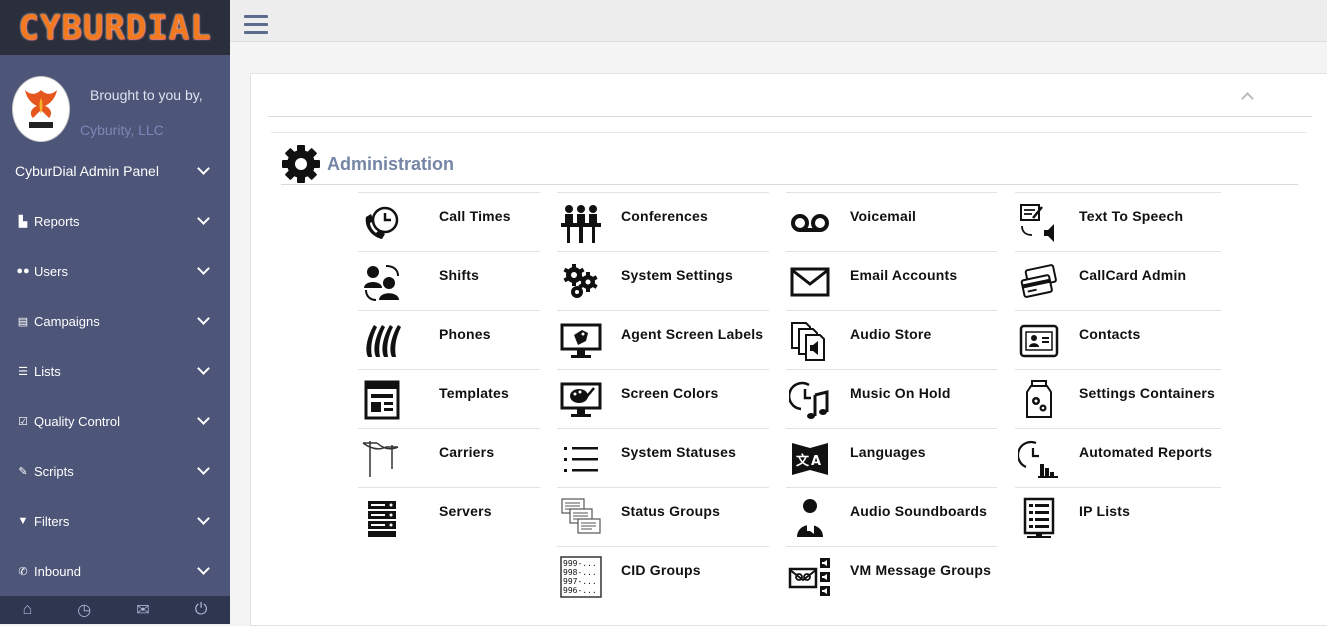 The height and width of the screenshot is (626, 1327). Describe the element at coordinates (1039, 341) in the screenshot. I see `contact-card-icon` at that location.